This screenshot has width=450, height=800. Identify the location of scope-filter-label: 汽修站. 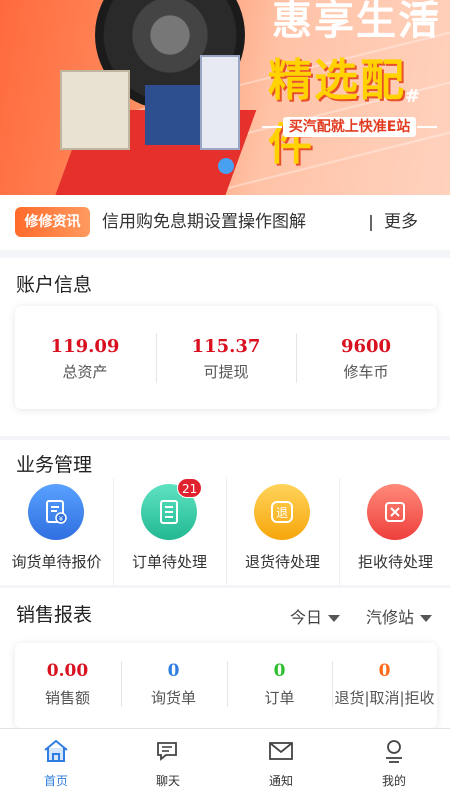
(390, 617).